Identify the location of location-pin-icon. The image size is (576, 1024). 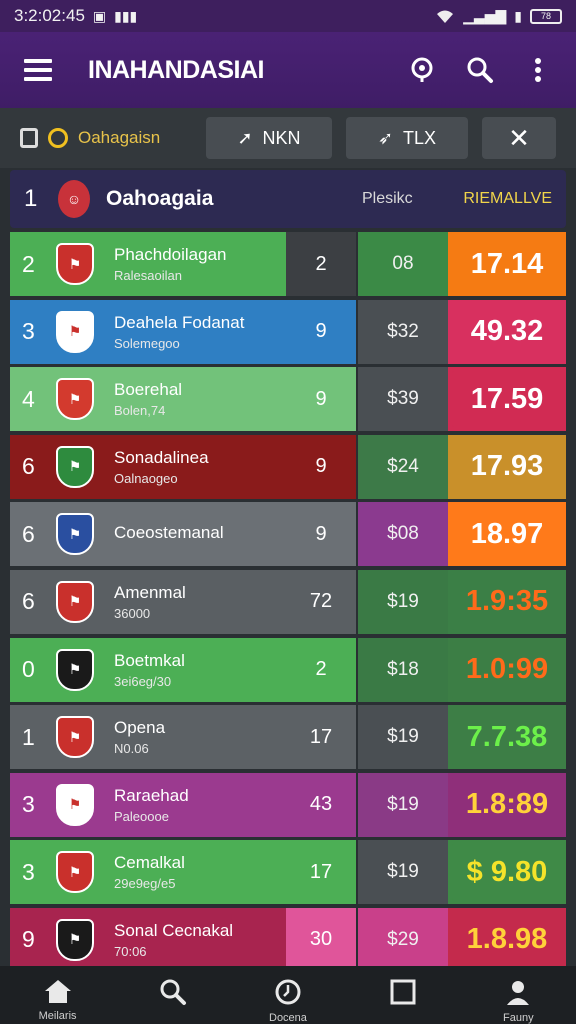
(422, 70).